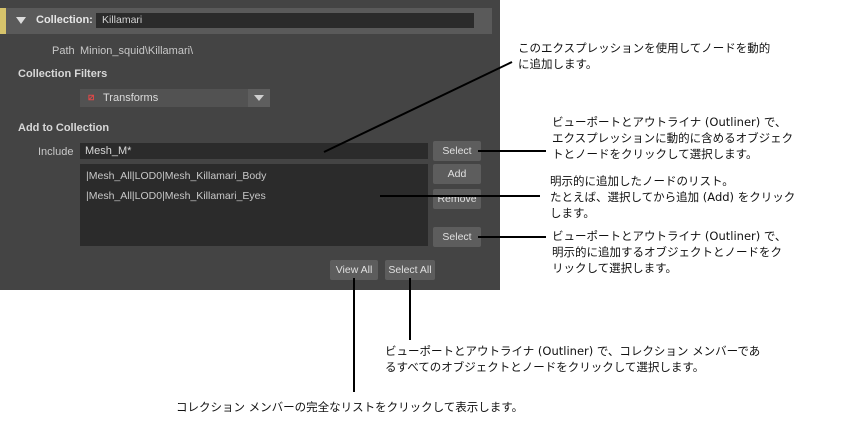  Describe the element at coordinates (176, 196) in the screenshot. I see `list-item: |Mesh_All|LOD0|Mesh_Killamari_Eyes` at that location.